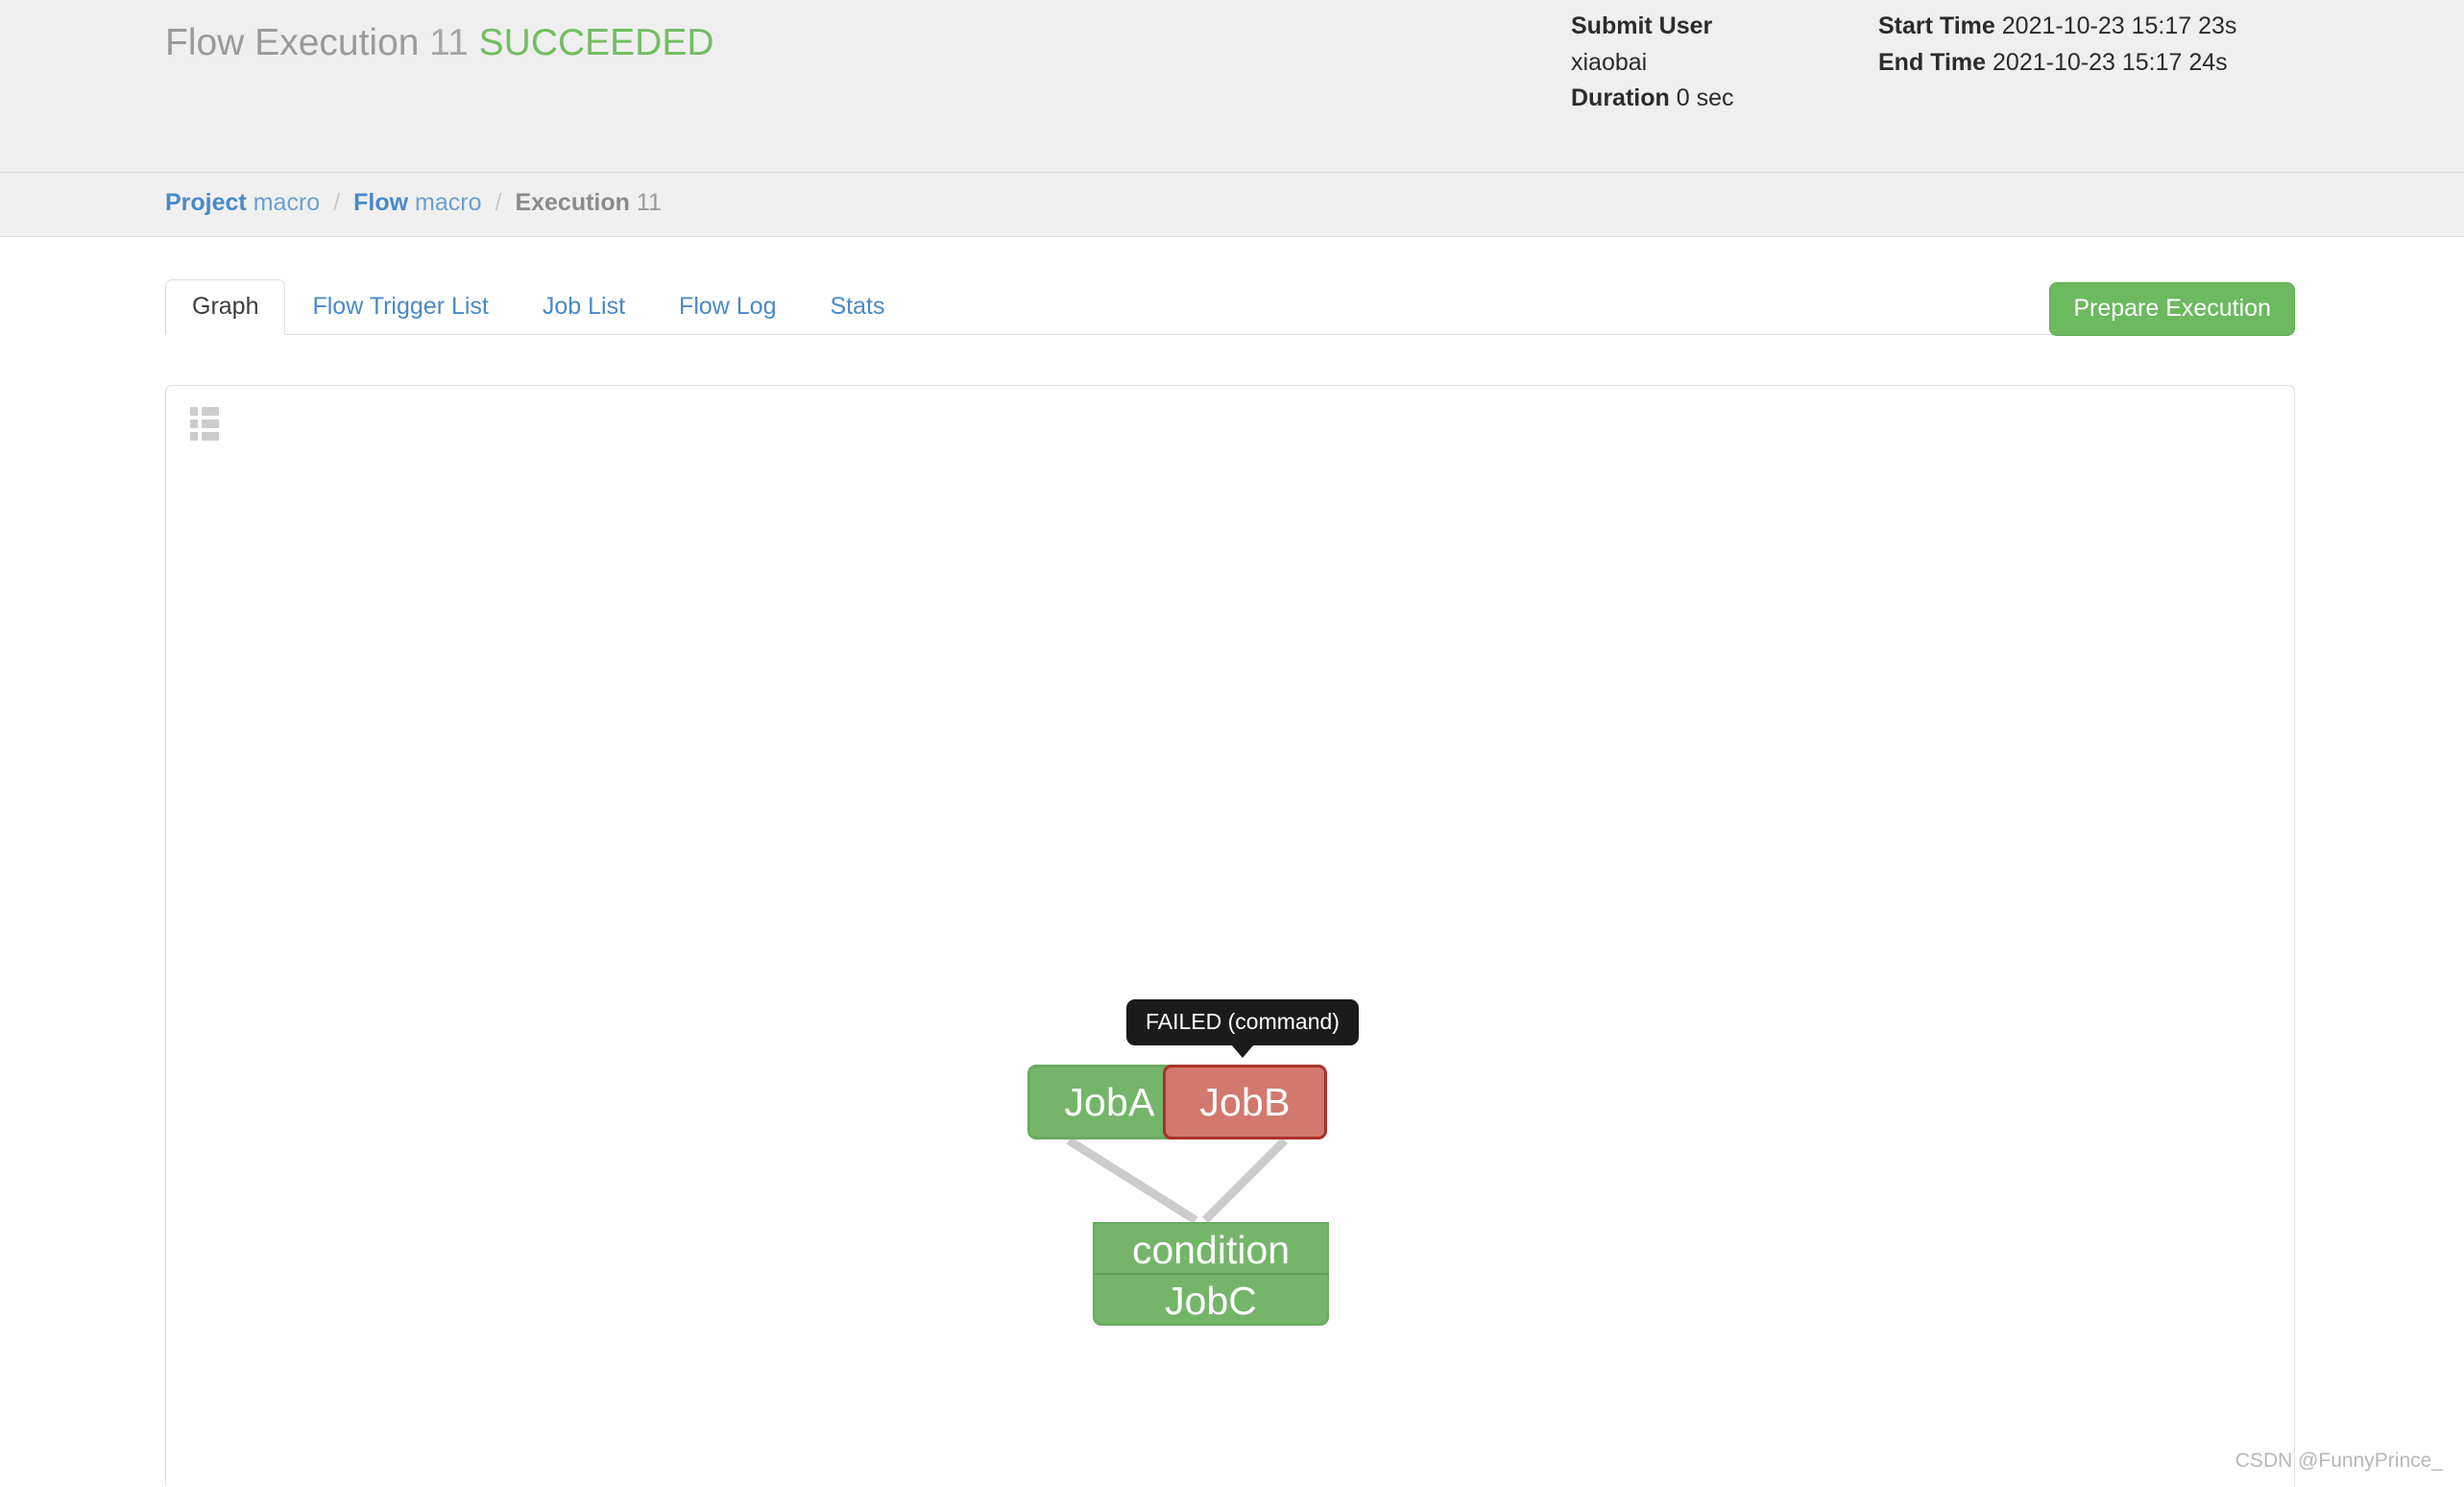 The height and width of the screenshot is (1487, 2464). Describe the element at coordinates (1245, 1102) in the screenshot. I see `graph-node-jobb: JobB` at that location.